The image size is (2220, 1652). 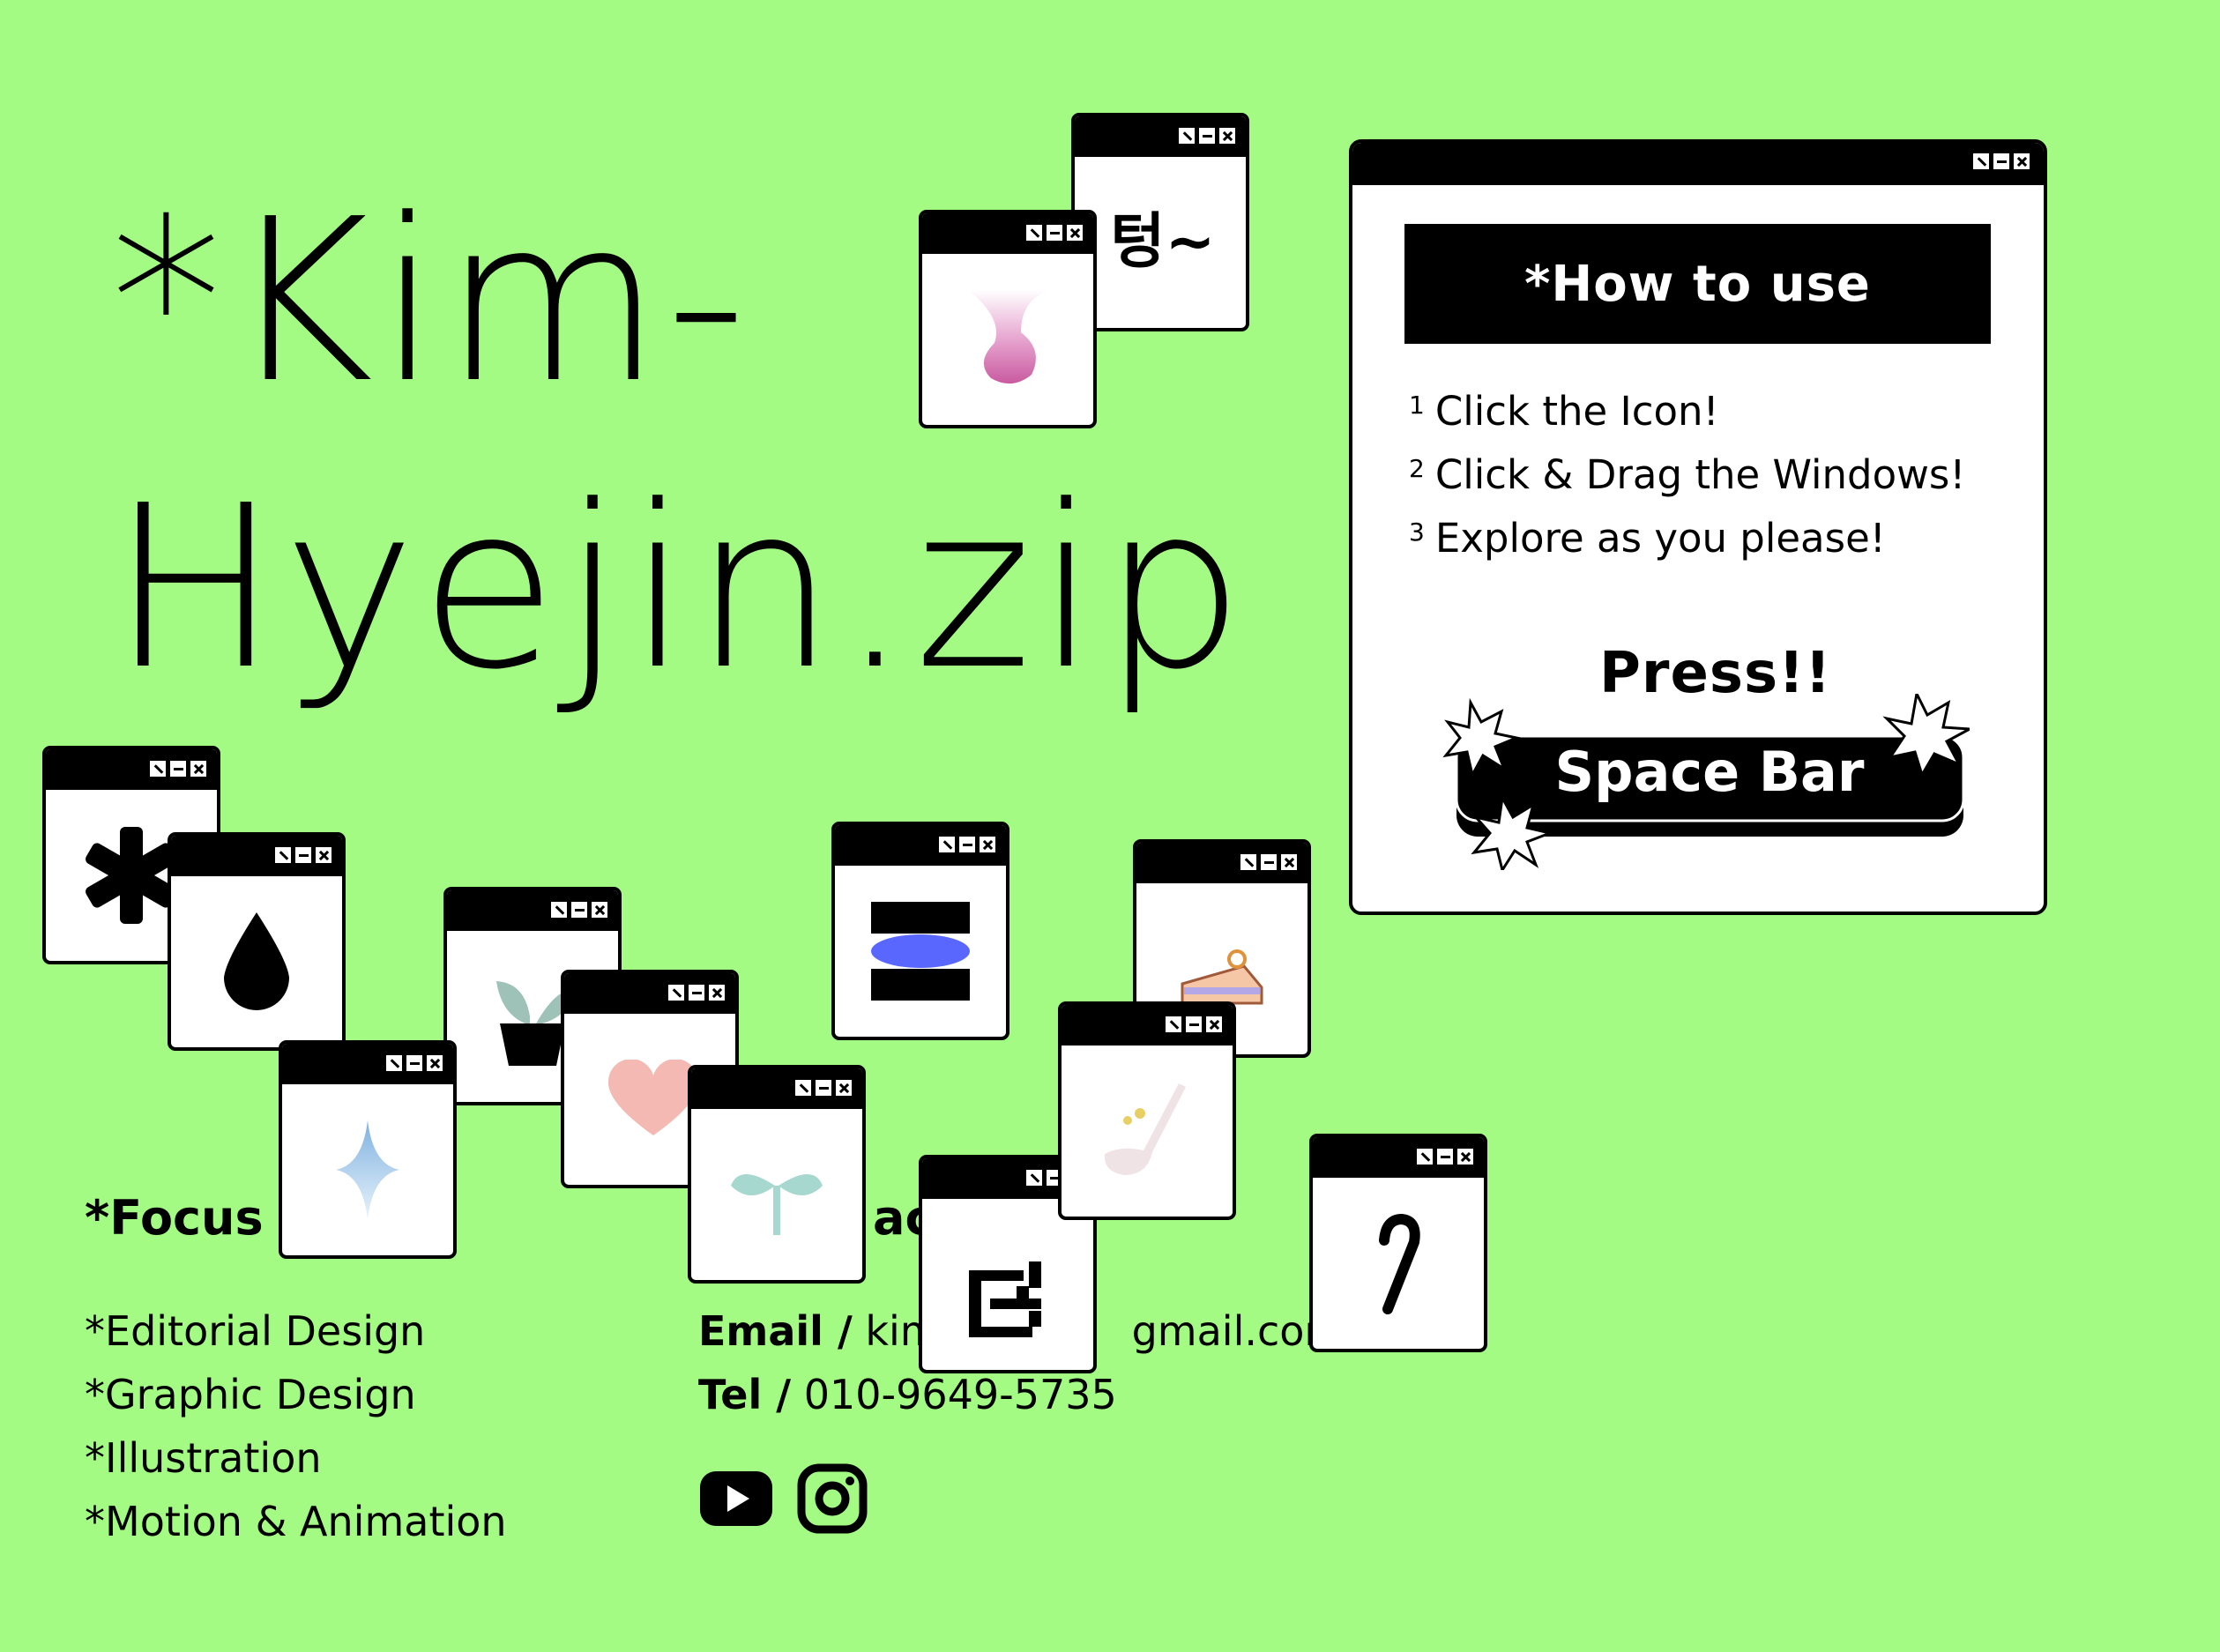 I want to click on tel-label: Tel /, so click(x=745, y=1394).